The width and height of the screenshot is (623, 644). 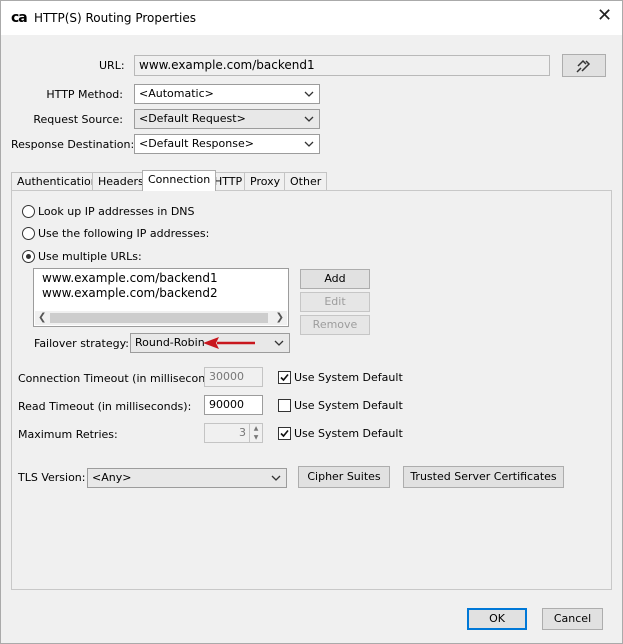 I want to click on add-button: Add, so click(x=335, y=279).